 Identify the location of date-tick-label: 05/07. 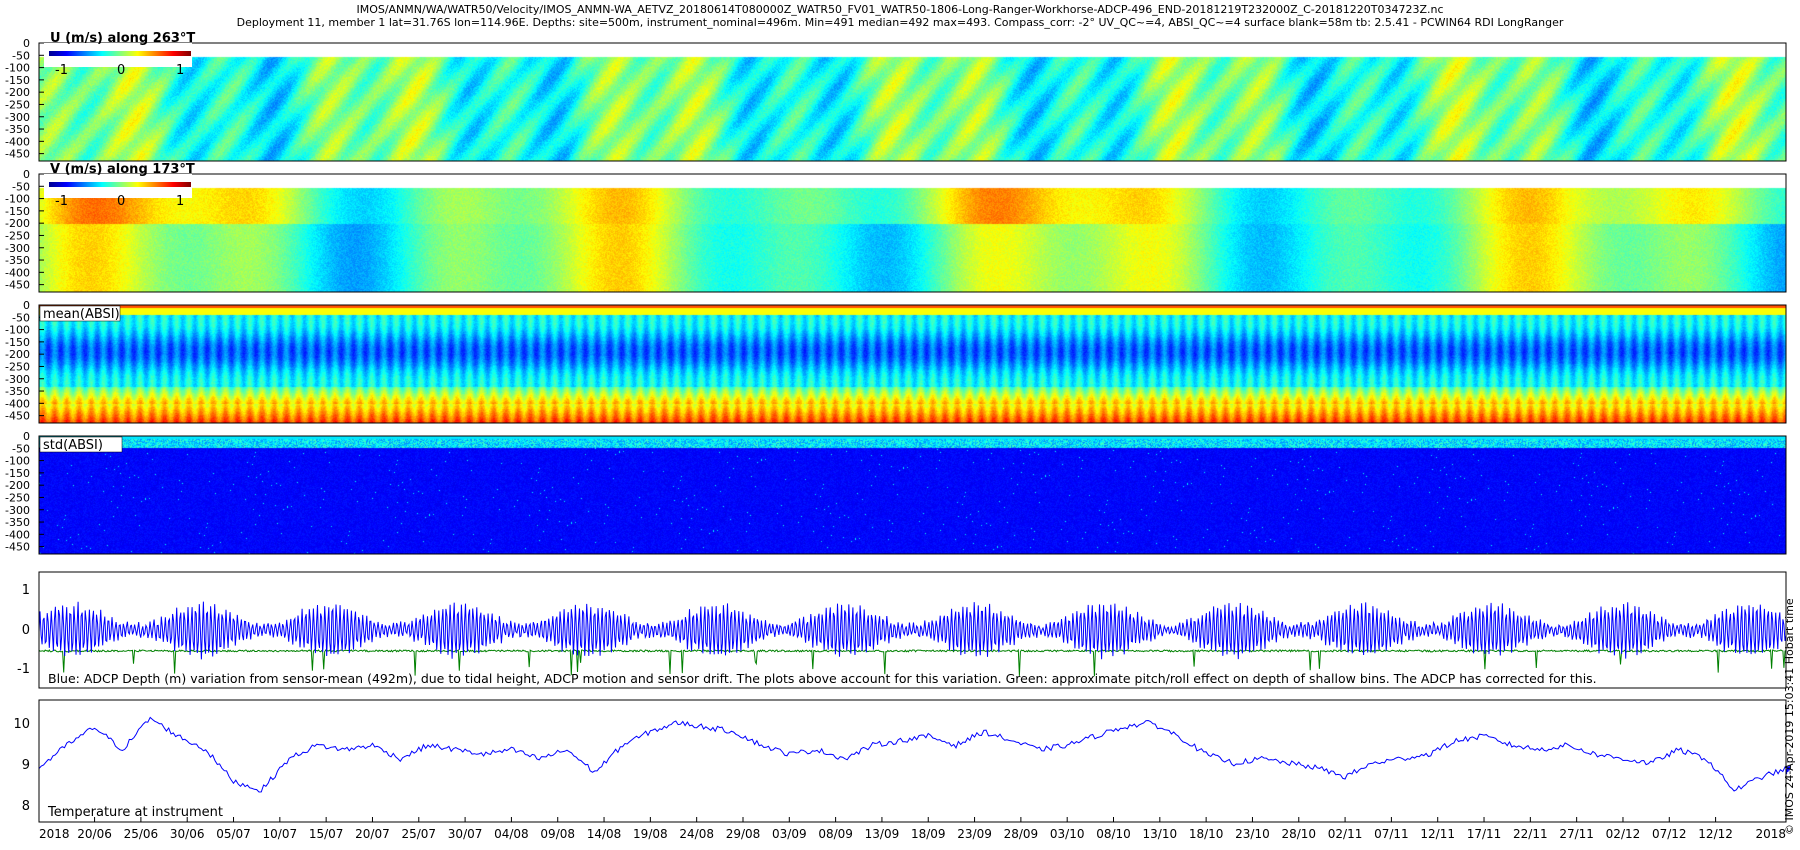
(233, 834).